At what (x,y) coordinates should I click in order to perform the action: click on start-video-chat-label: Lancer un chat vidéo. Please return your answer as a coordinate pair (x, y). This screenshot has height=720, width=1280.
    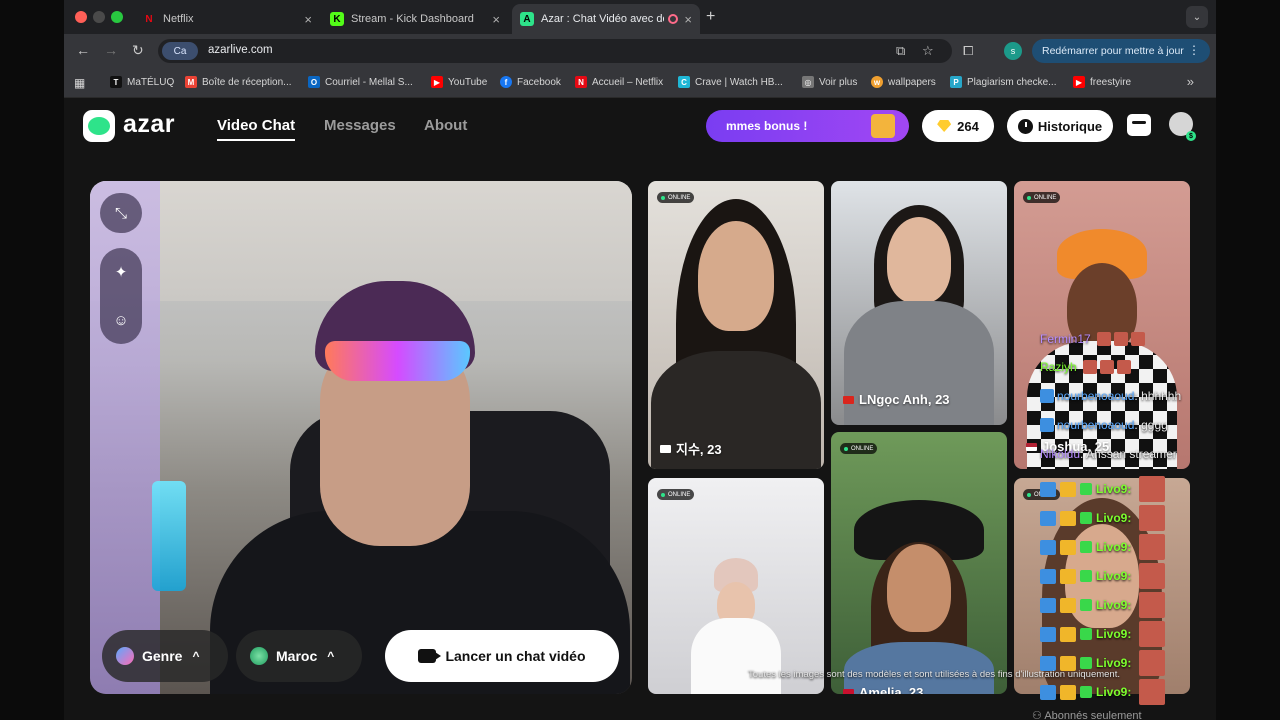
    Looking at the image, I should click on (515, 656).